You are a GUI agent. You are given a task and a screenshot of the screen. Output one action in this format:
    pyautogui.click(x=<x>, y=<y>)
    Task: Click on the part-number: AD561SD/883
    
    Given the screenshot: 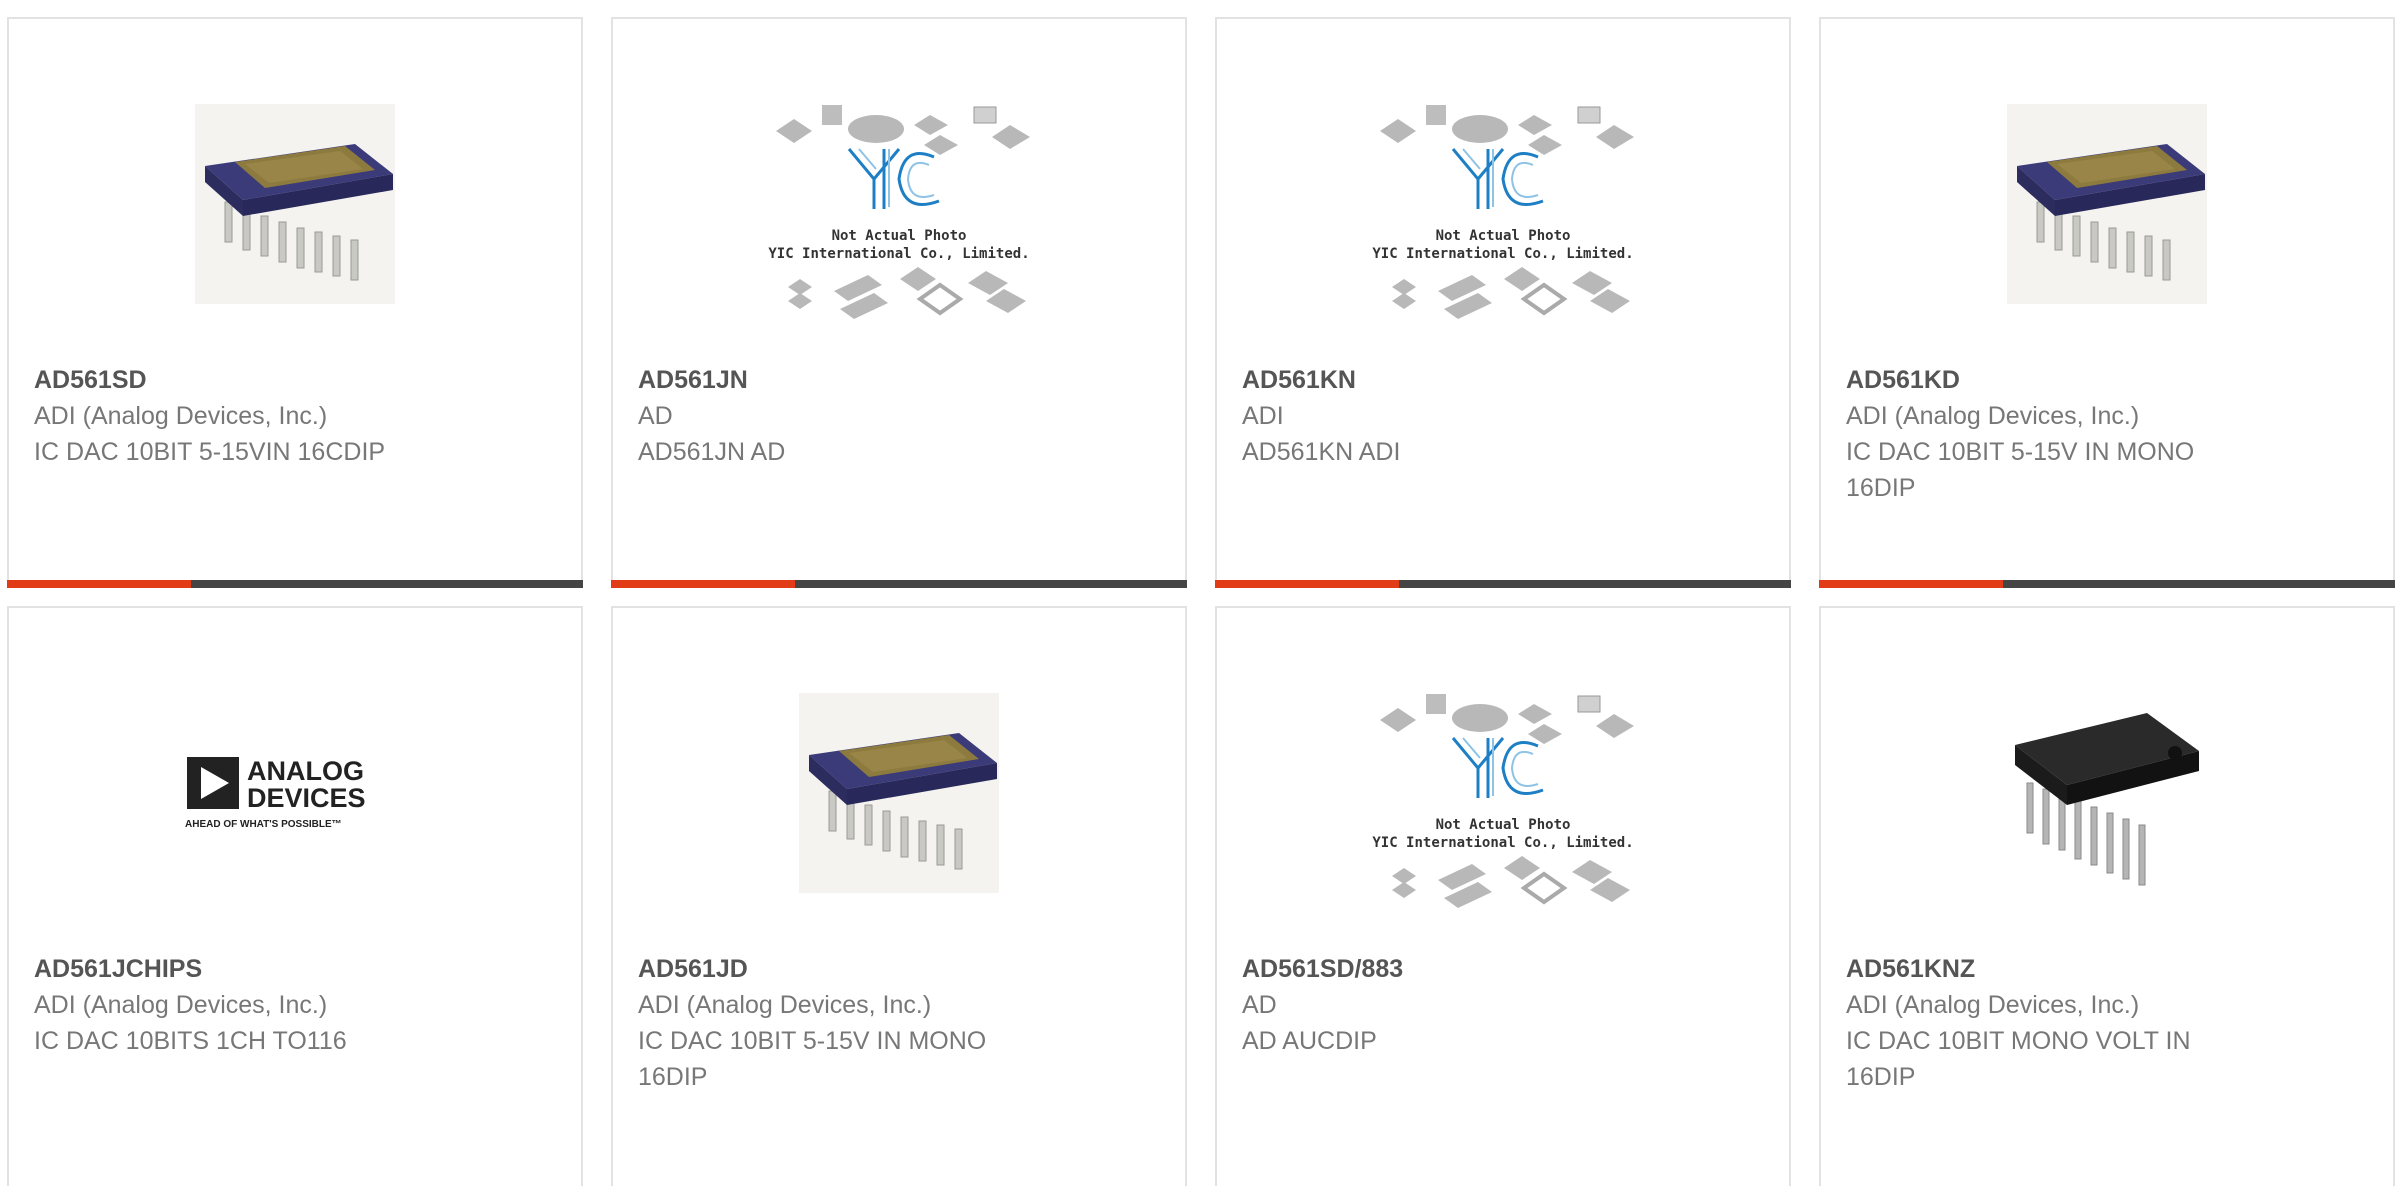 What is the action you would take?
    pyautogui.click(x=1503, y=969)
    